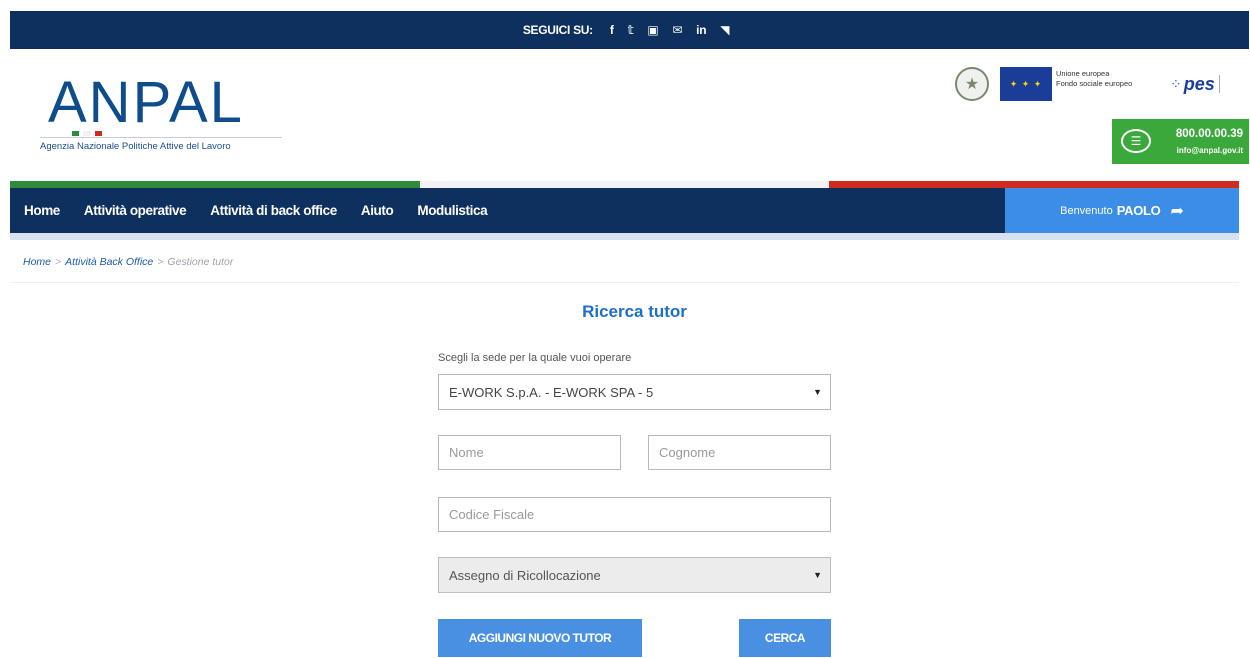 This screenshot has width=1250, height=658. I want to click on contact-phone: 800.00.00.39, so click(1209, 134).